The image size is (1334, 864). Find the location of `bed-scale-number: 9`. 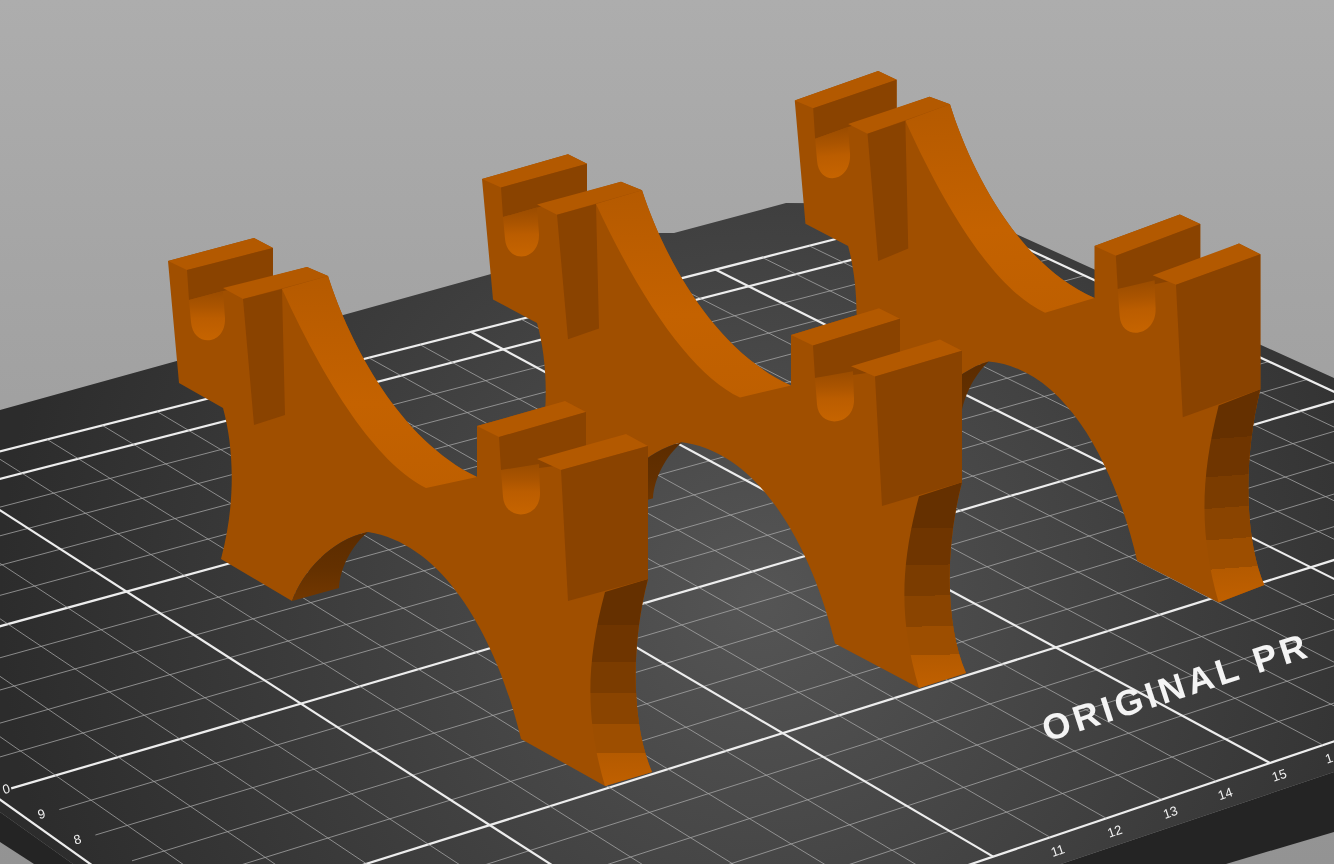

bed-scale-number: 9 is located at coordinates (41, 814).